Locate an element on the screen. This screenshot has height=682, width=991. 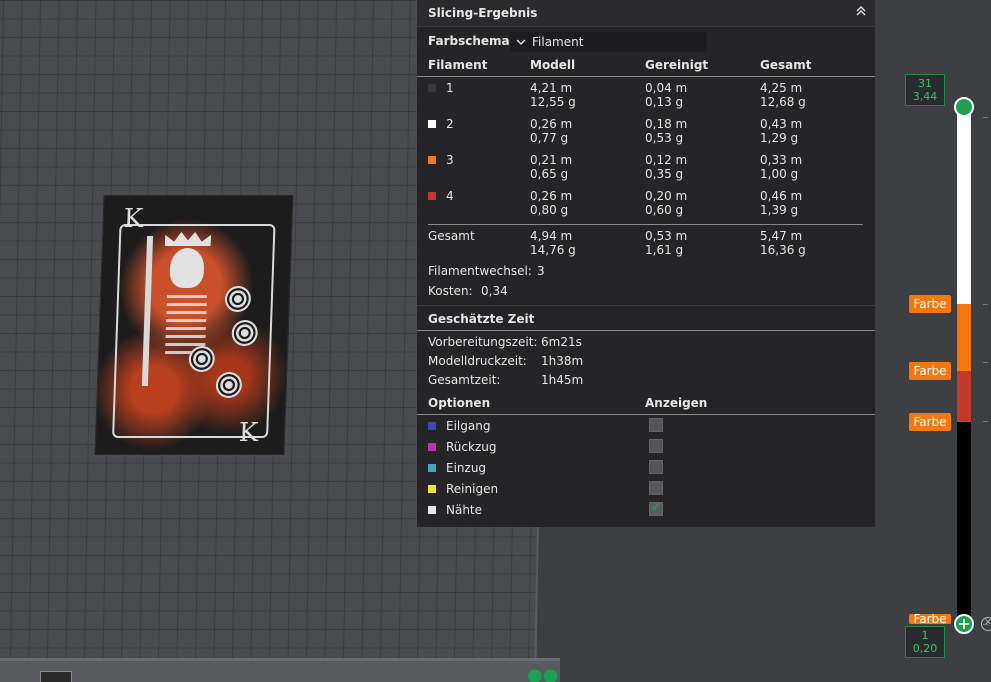
modell-length: 0,26 m is located at coordinates (551, 124).